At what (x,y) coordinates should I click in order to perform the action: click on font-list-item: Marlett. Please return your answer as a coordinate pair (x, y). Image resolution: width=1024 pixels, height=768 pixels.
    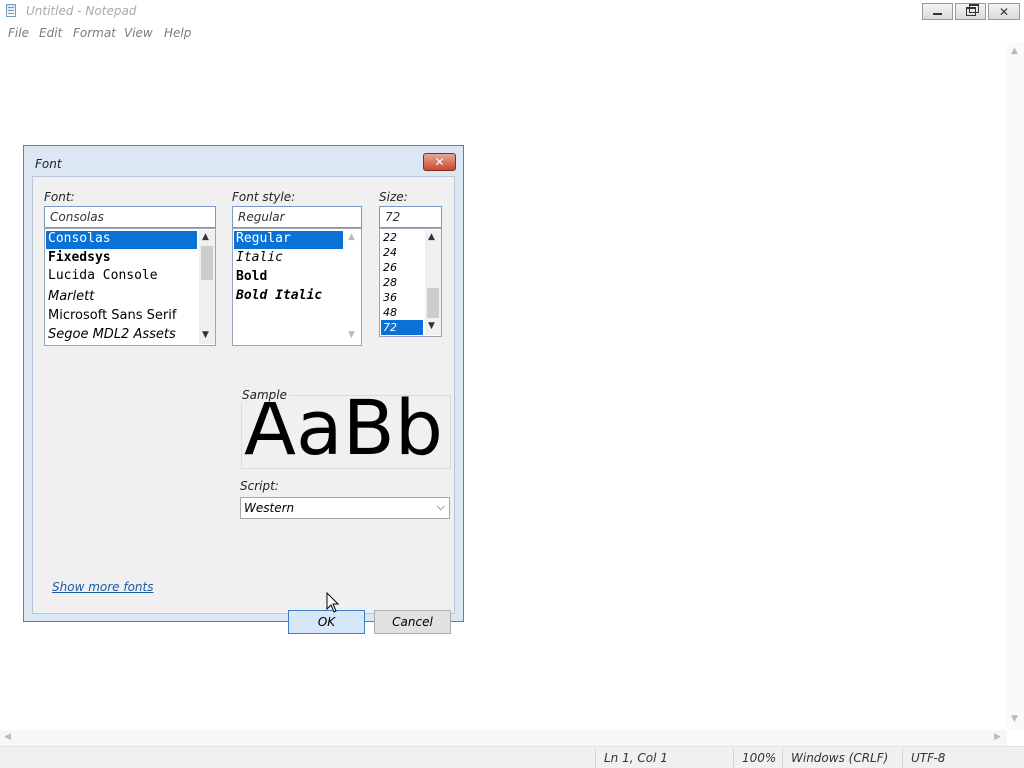
    Looking at the image, I should click on (70, 298).